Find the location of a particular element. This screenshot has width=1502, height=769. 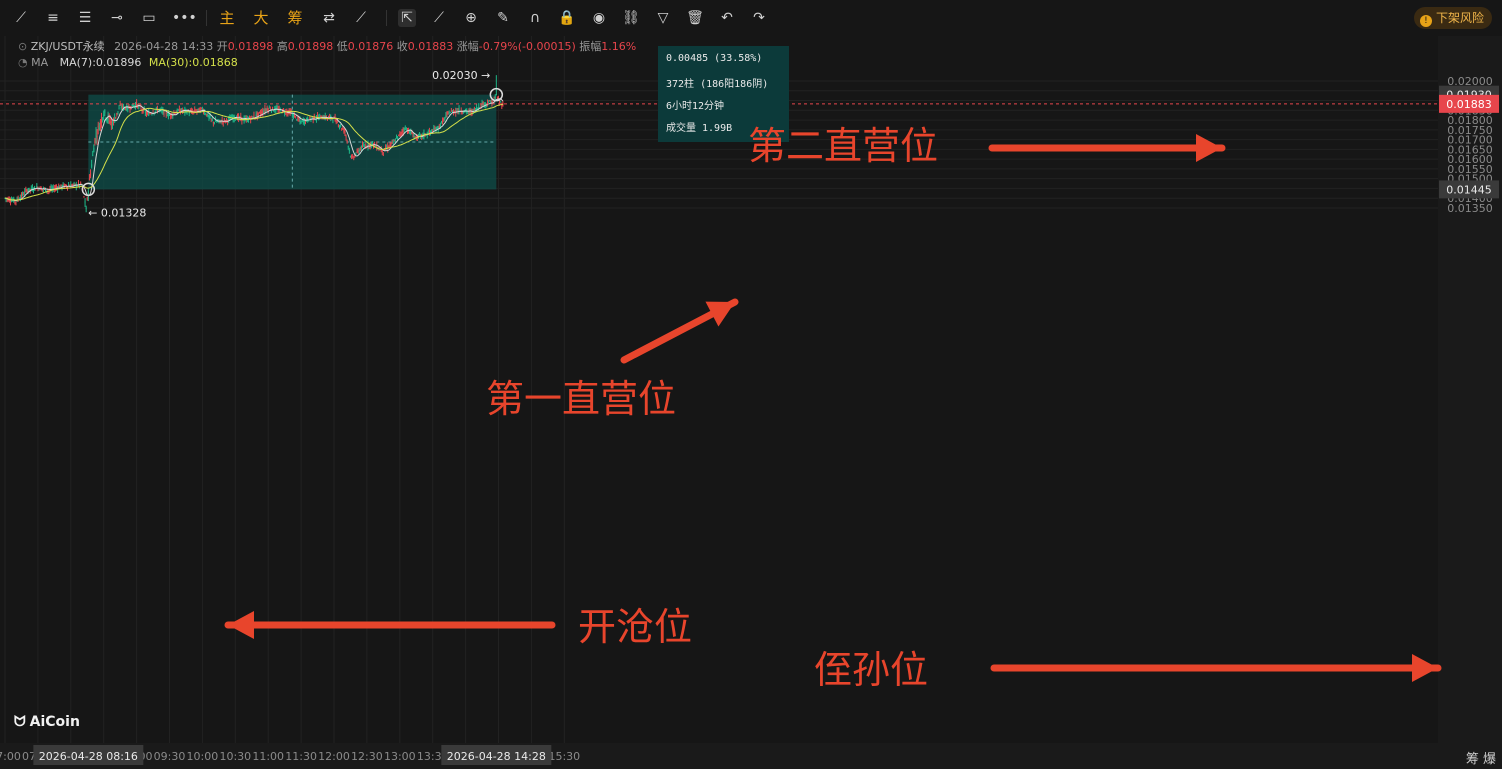

magic-icon: ⟋ is located at coordinates (361, 18).